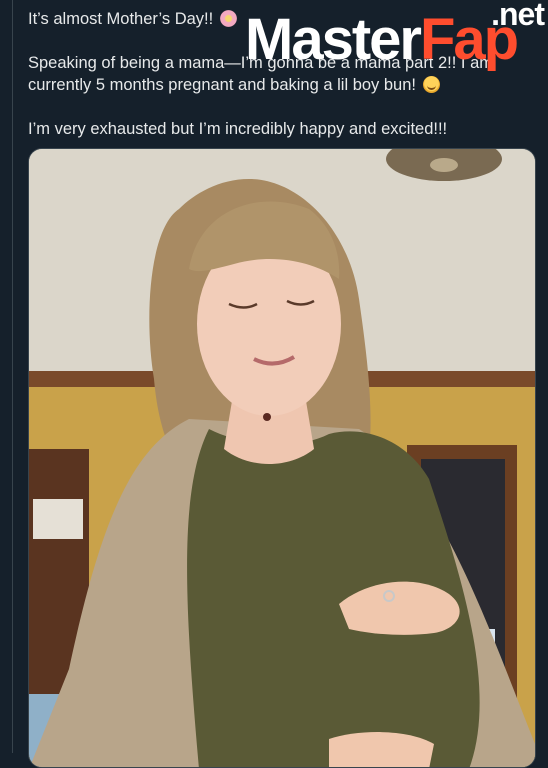 This screenshot has width=548, height=768. I want to click on post-line-1: It’s almost Mother’s Day!!, so click(283, 19).